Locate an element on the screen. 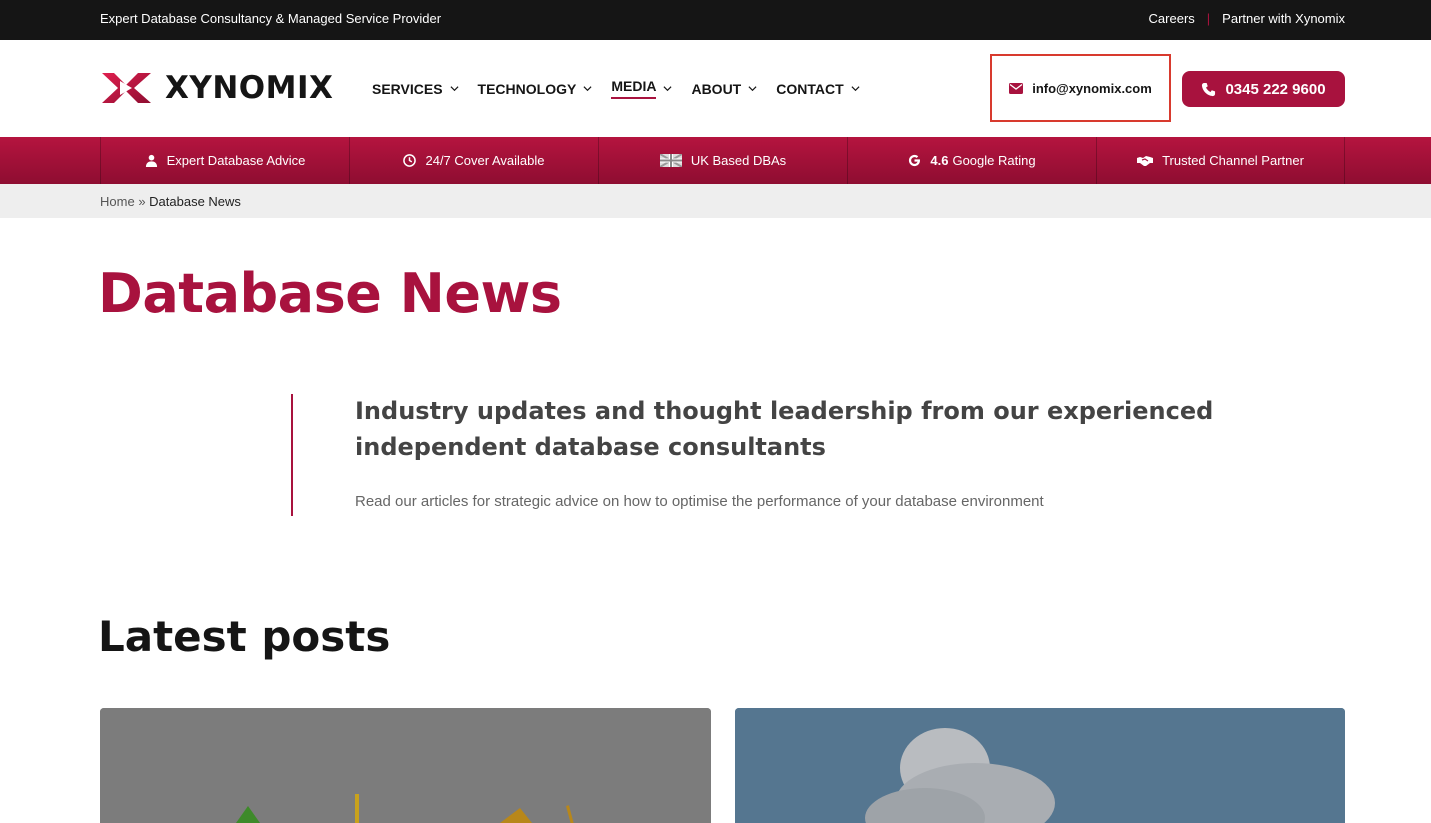 This screenshot has width=1431, height=823. nav-services: SERVICES is located at coordinates (415, 88).